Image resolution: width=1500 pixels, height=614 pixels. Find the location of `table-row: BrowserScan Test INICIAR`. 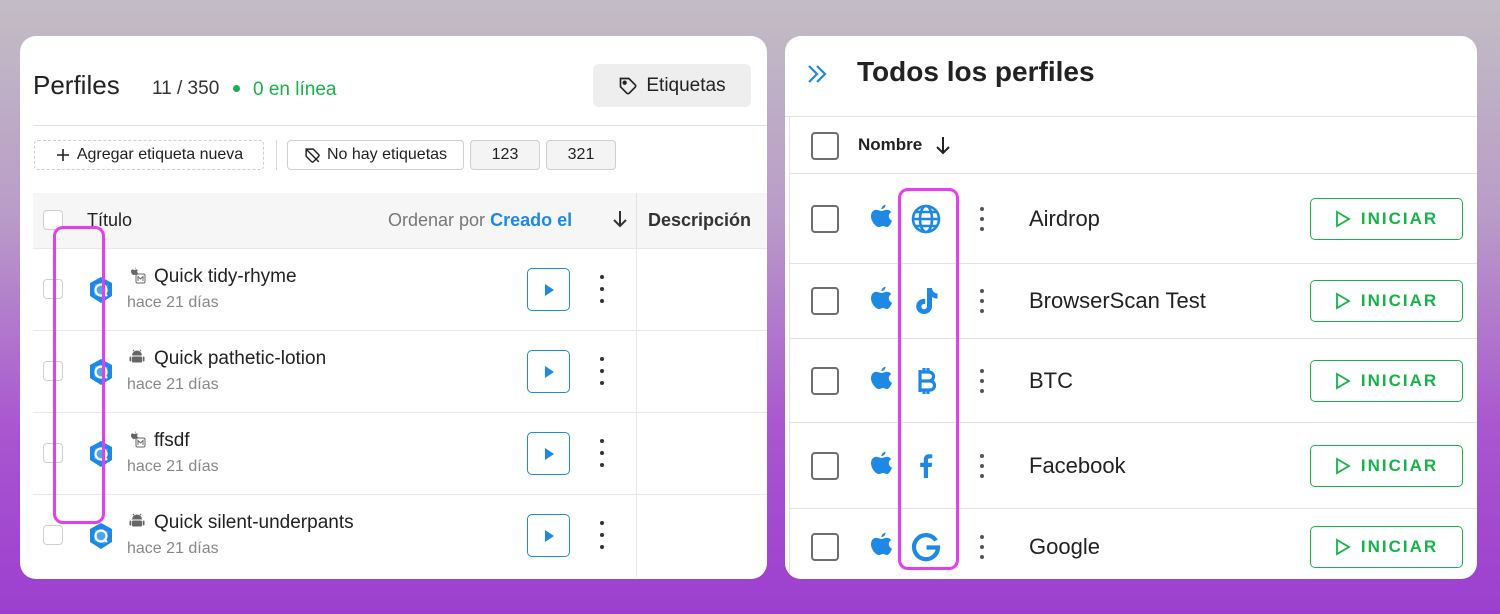

table-row: BrowserScan Test INICIAR is located at coordinates (1133, 300).